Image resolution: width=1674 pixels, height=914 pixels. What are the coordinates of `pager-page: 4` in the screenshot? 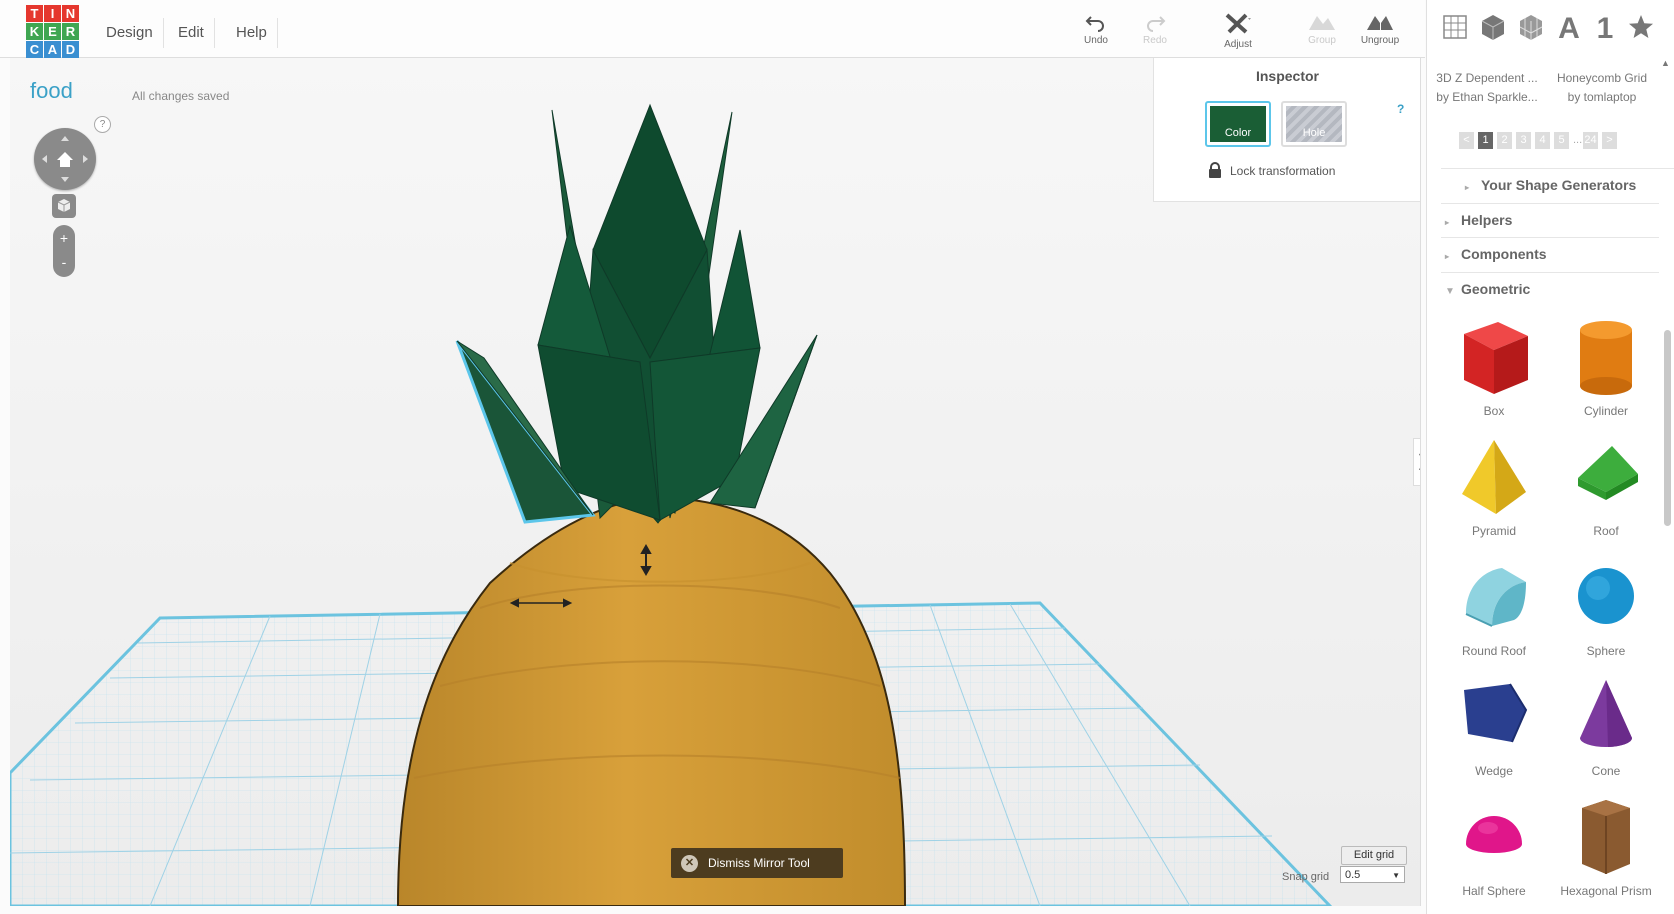 It's located at (1542, 140).